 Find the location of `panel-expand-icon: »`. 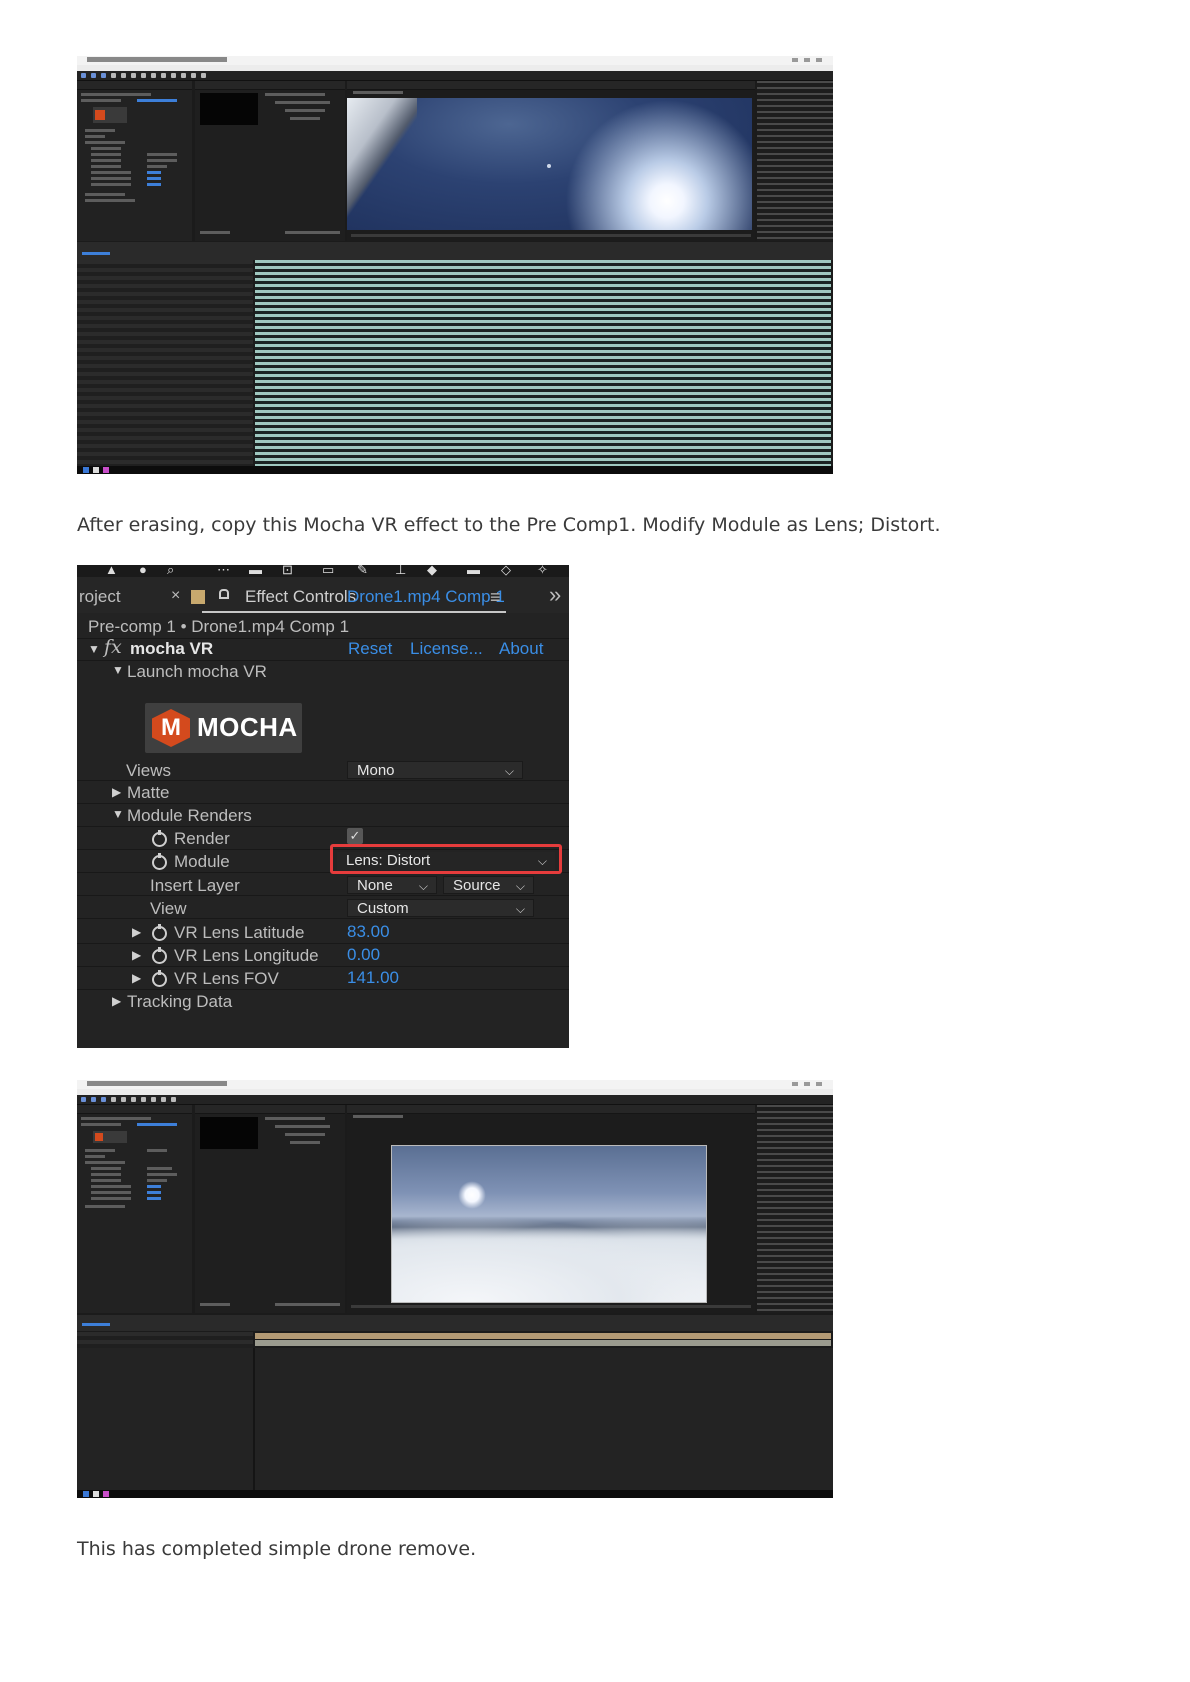

panel-expand-icon: » is located at coordinates (555, 595).